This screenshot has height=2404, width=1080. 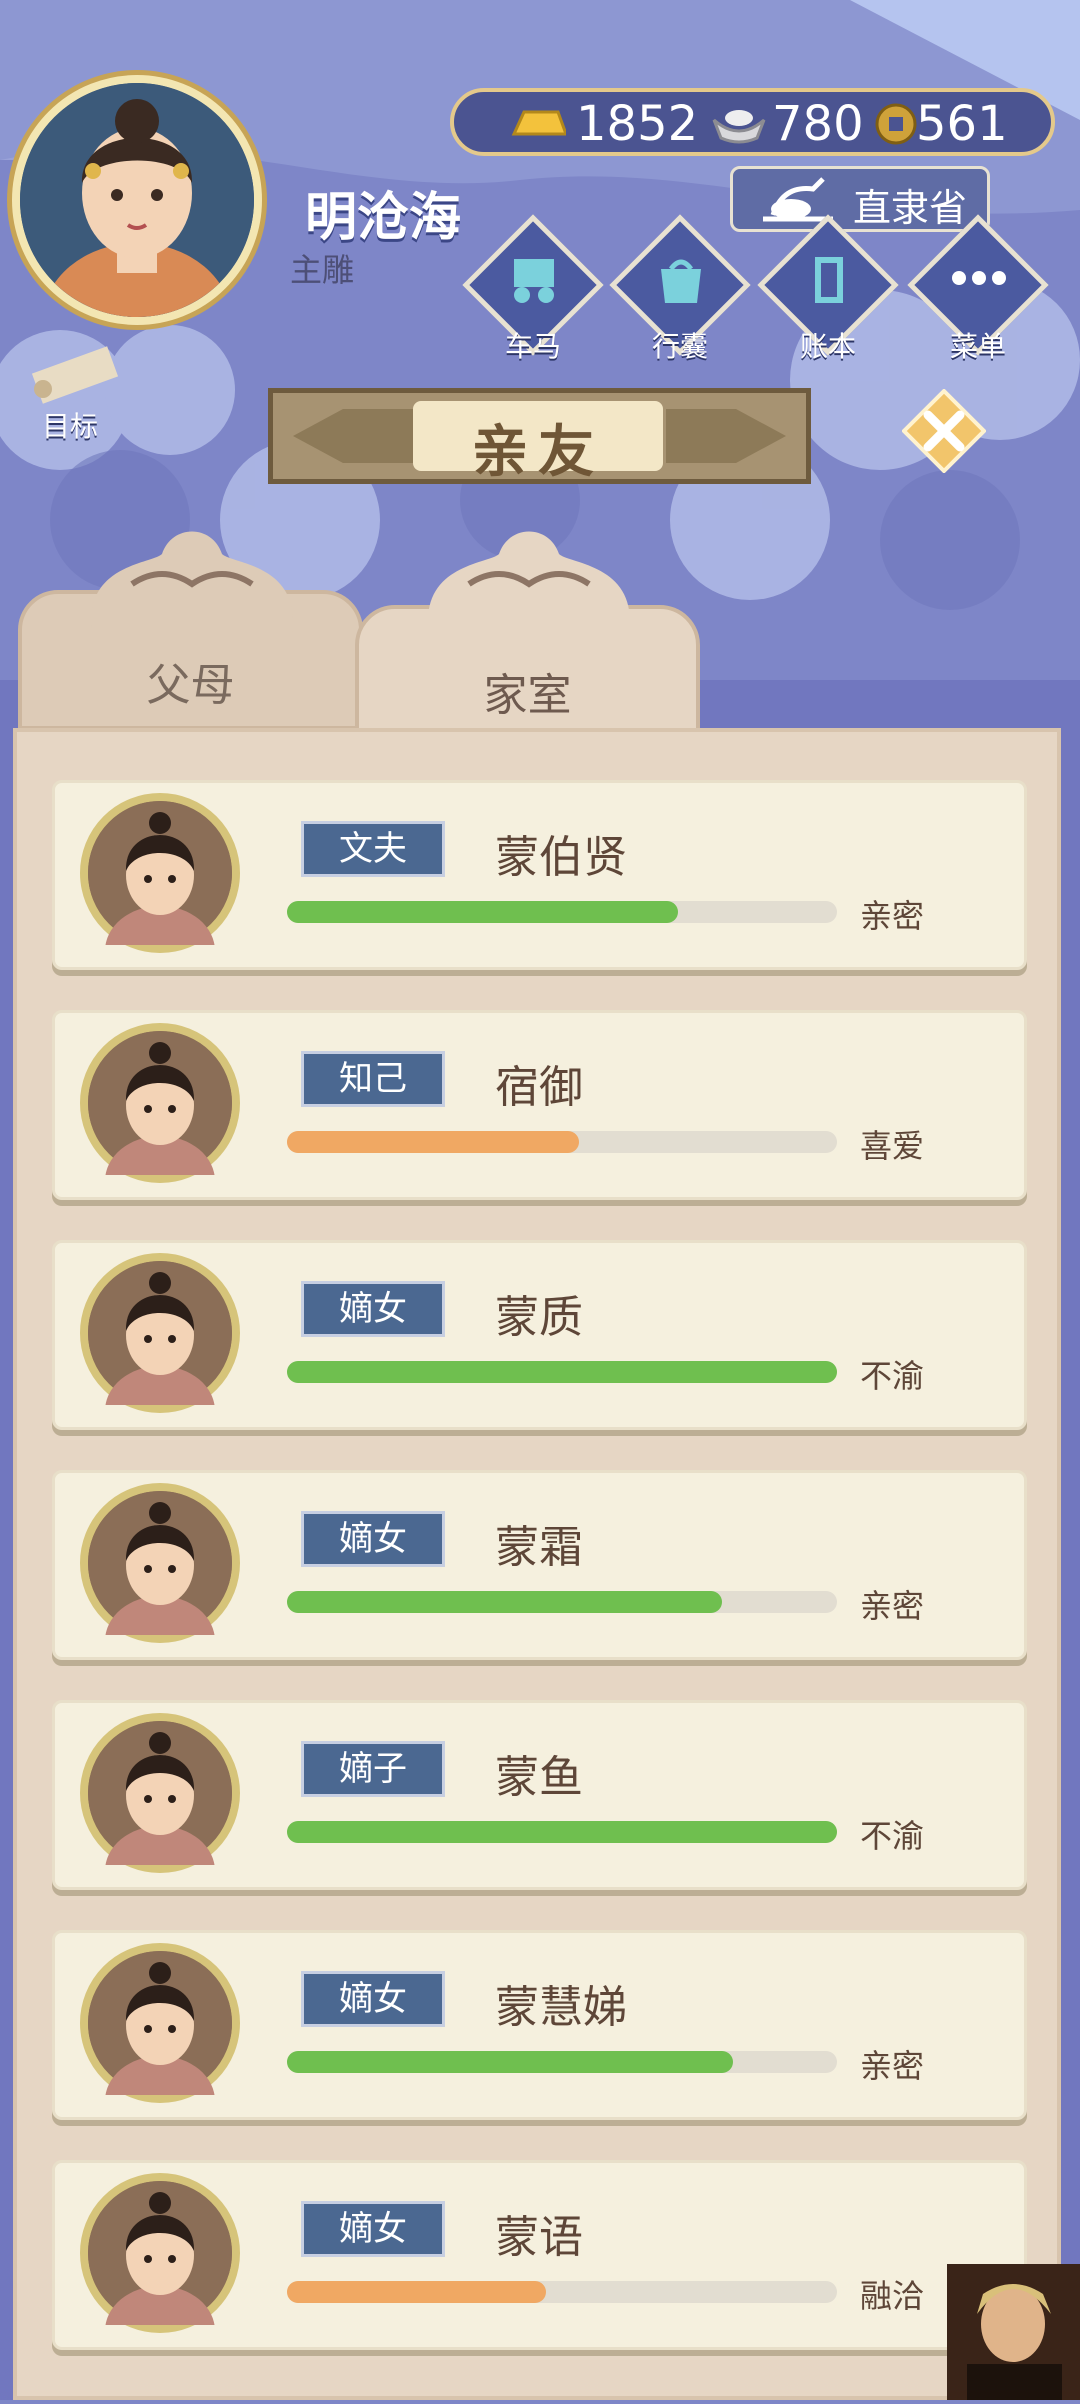 I want to click on carriage-button: 车马, so click(x=533, y=294).